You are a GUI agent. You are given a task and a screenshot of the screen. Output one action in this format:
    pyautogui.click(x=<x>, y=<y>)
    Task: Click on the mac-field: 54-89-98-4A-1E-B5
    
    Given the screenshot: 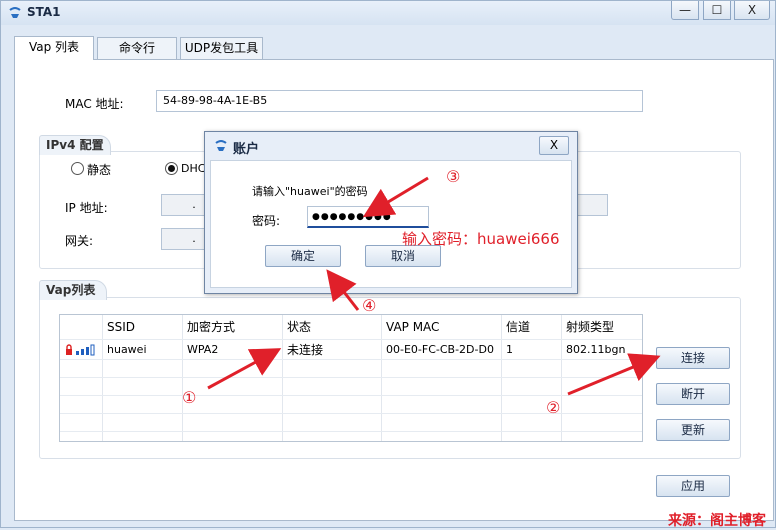 What is the action you would take?
    pyautogui.click(x=399, y=101)
    